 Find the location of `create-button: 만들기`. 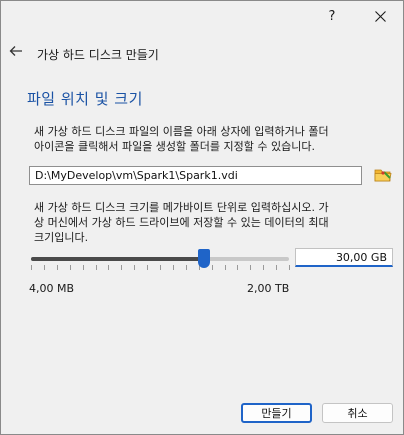

create-button: 만들기 is located at coordinates (276, 413).